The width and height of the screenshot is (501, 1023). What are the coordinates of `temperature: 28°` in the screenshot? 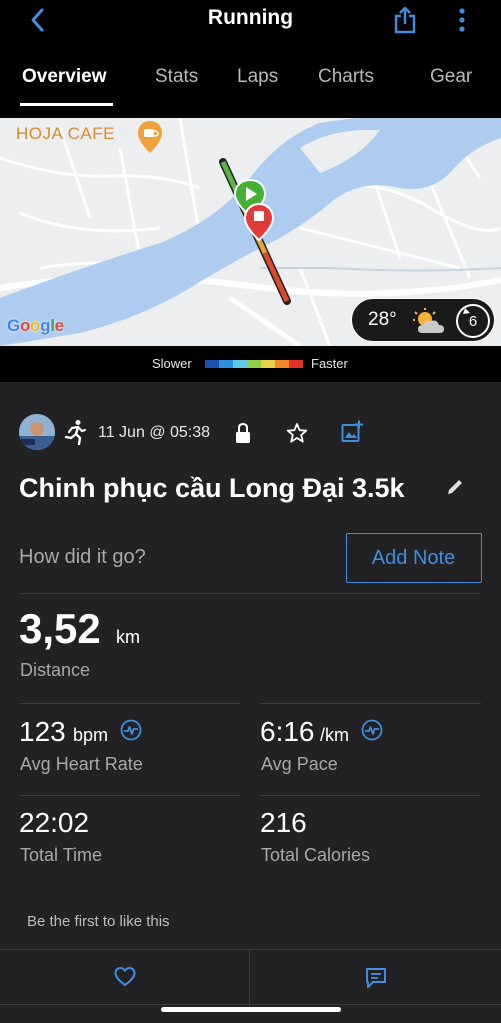 It's located at (382, 319).